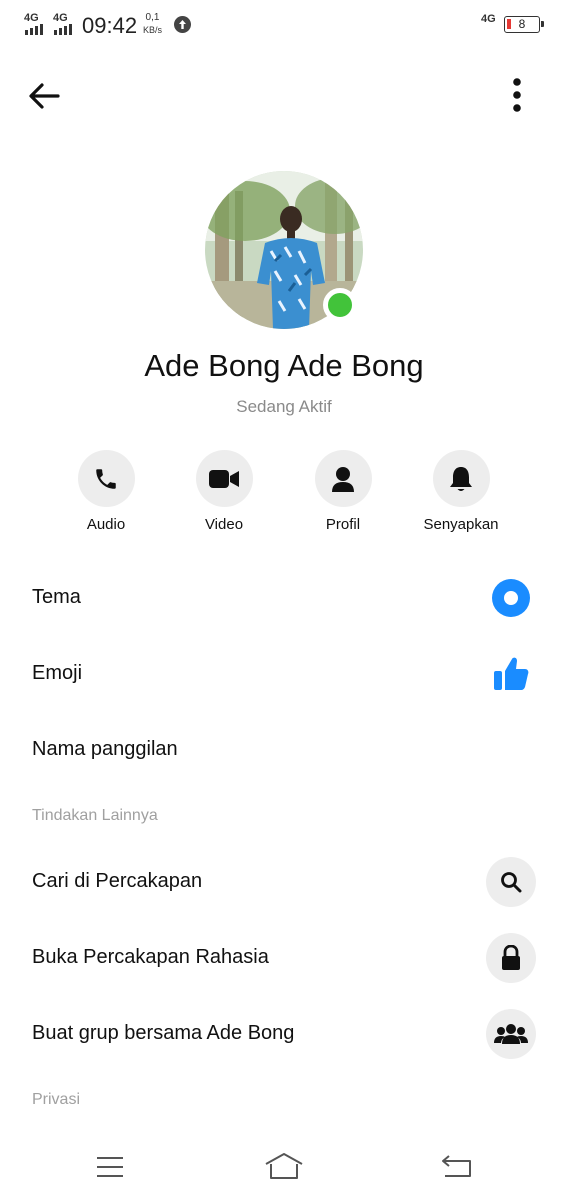 This screenshot has height=1200, width=568. What do you see at coordinates (110, 25) in the screenshot?
I see `clock: 09:42` at bounding box center [110, 25].